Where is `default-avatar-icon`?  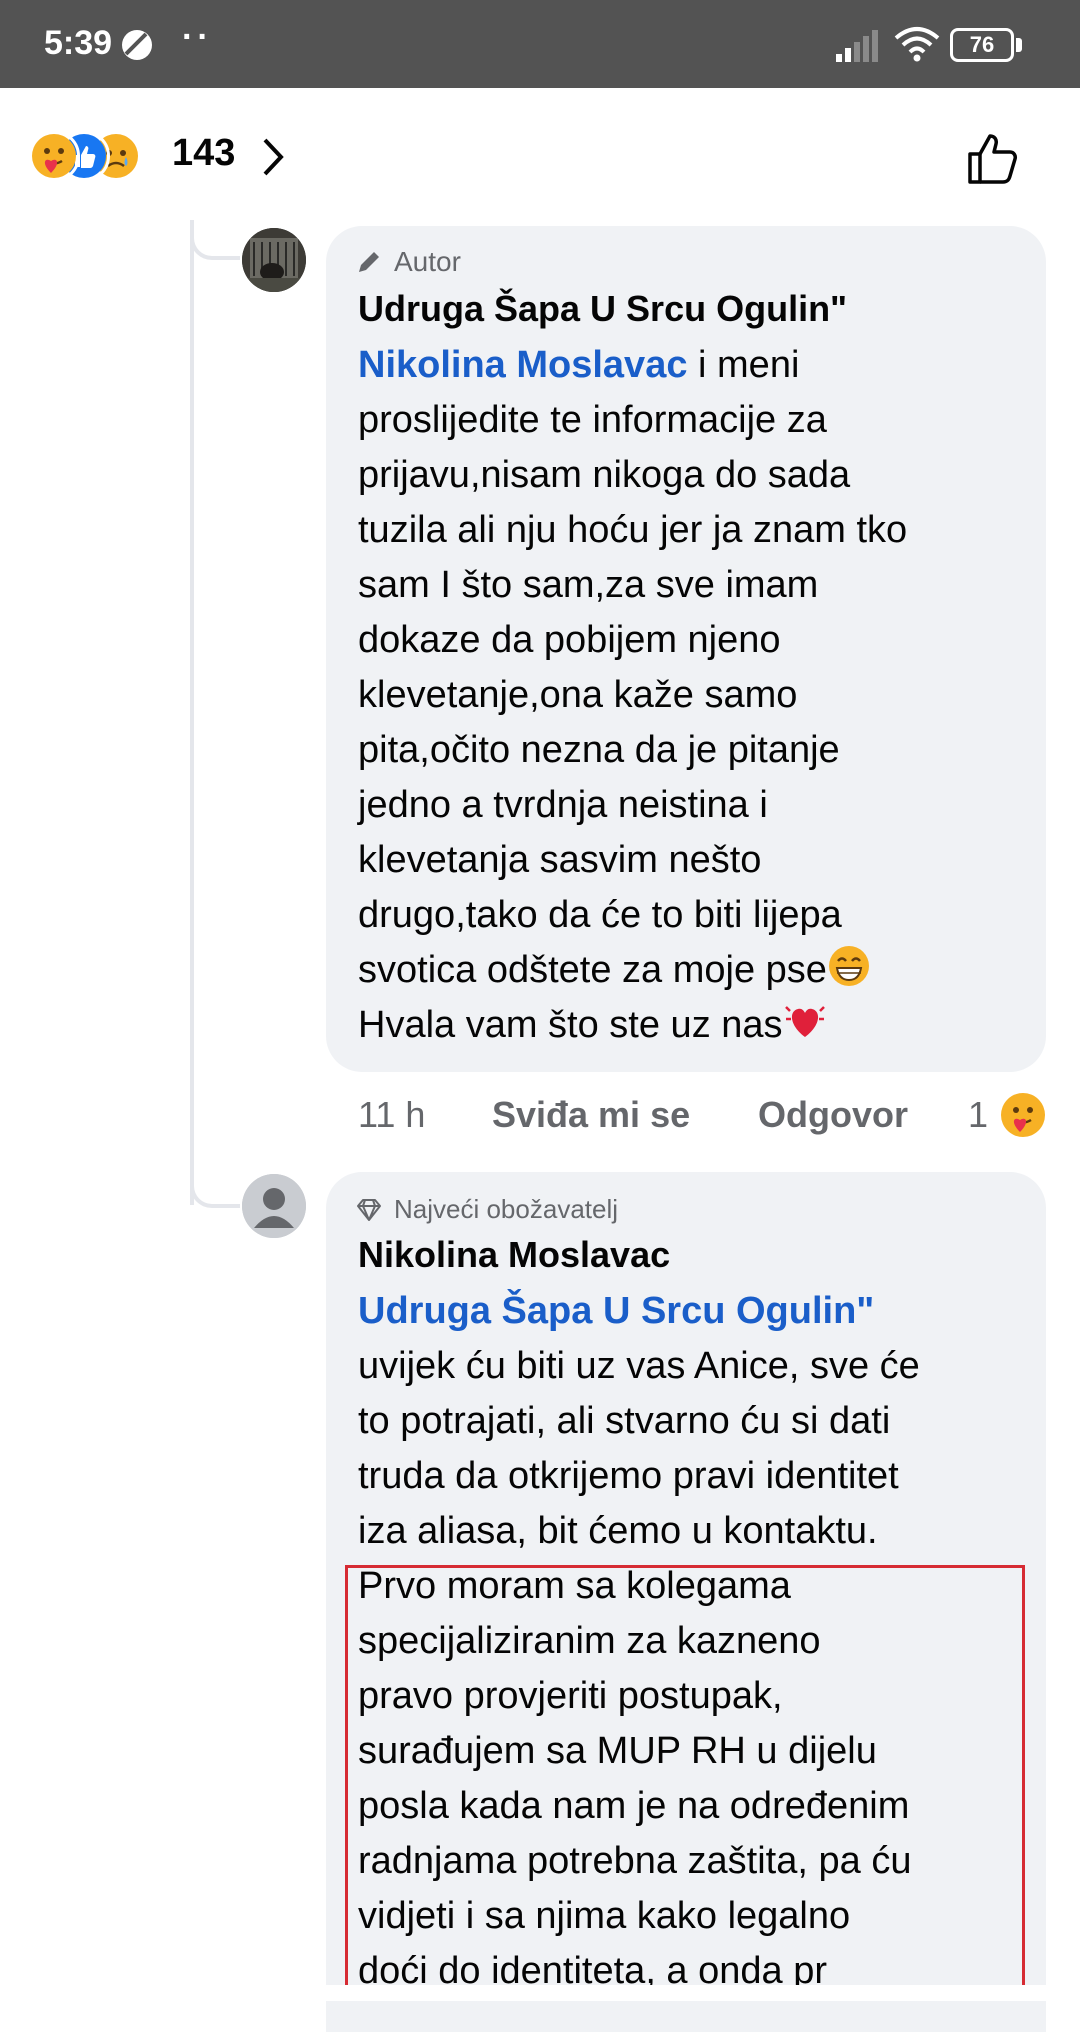
default-avatar-icon is located at coordinates (274, 1206).